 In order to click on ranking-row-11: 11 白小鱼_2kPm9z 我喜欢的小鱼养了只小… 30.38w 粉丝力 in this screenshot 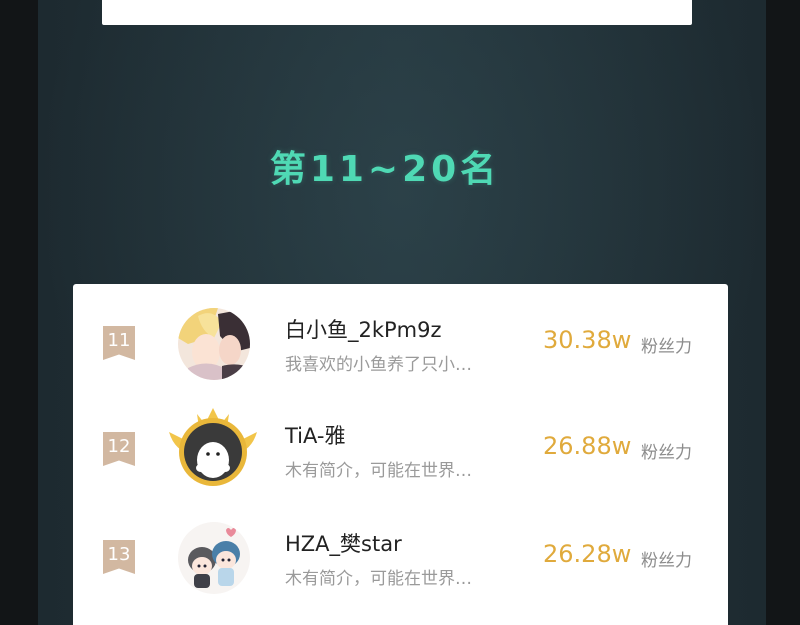, I will do `click(400, 338)`.